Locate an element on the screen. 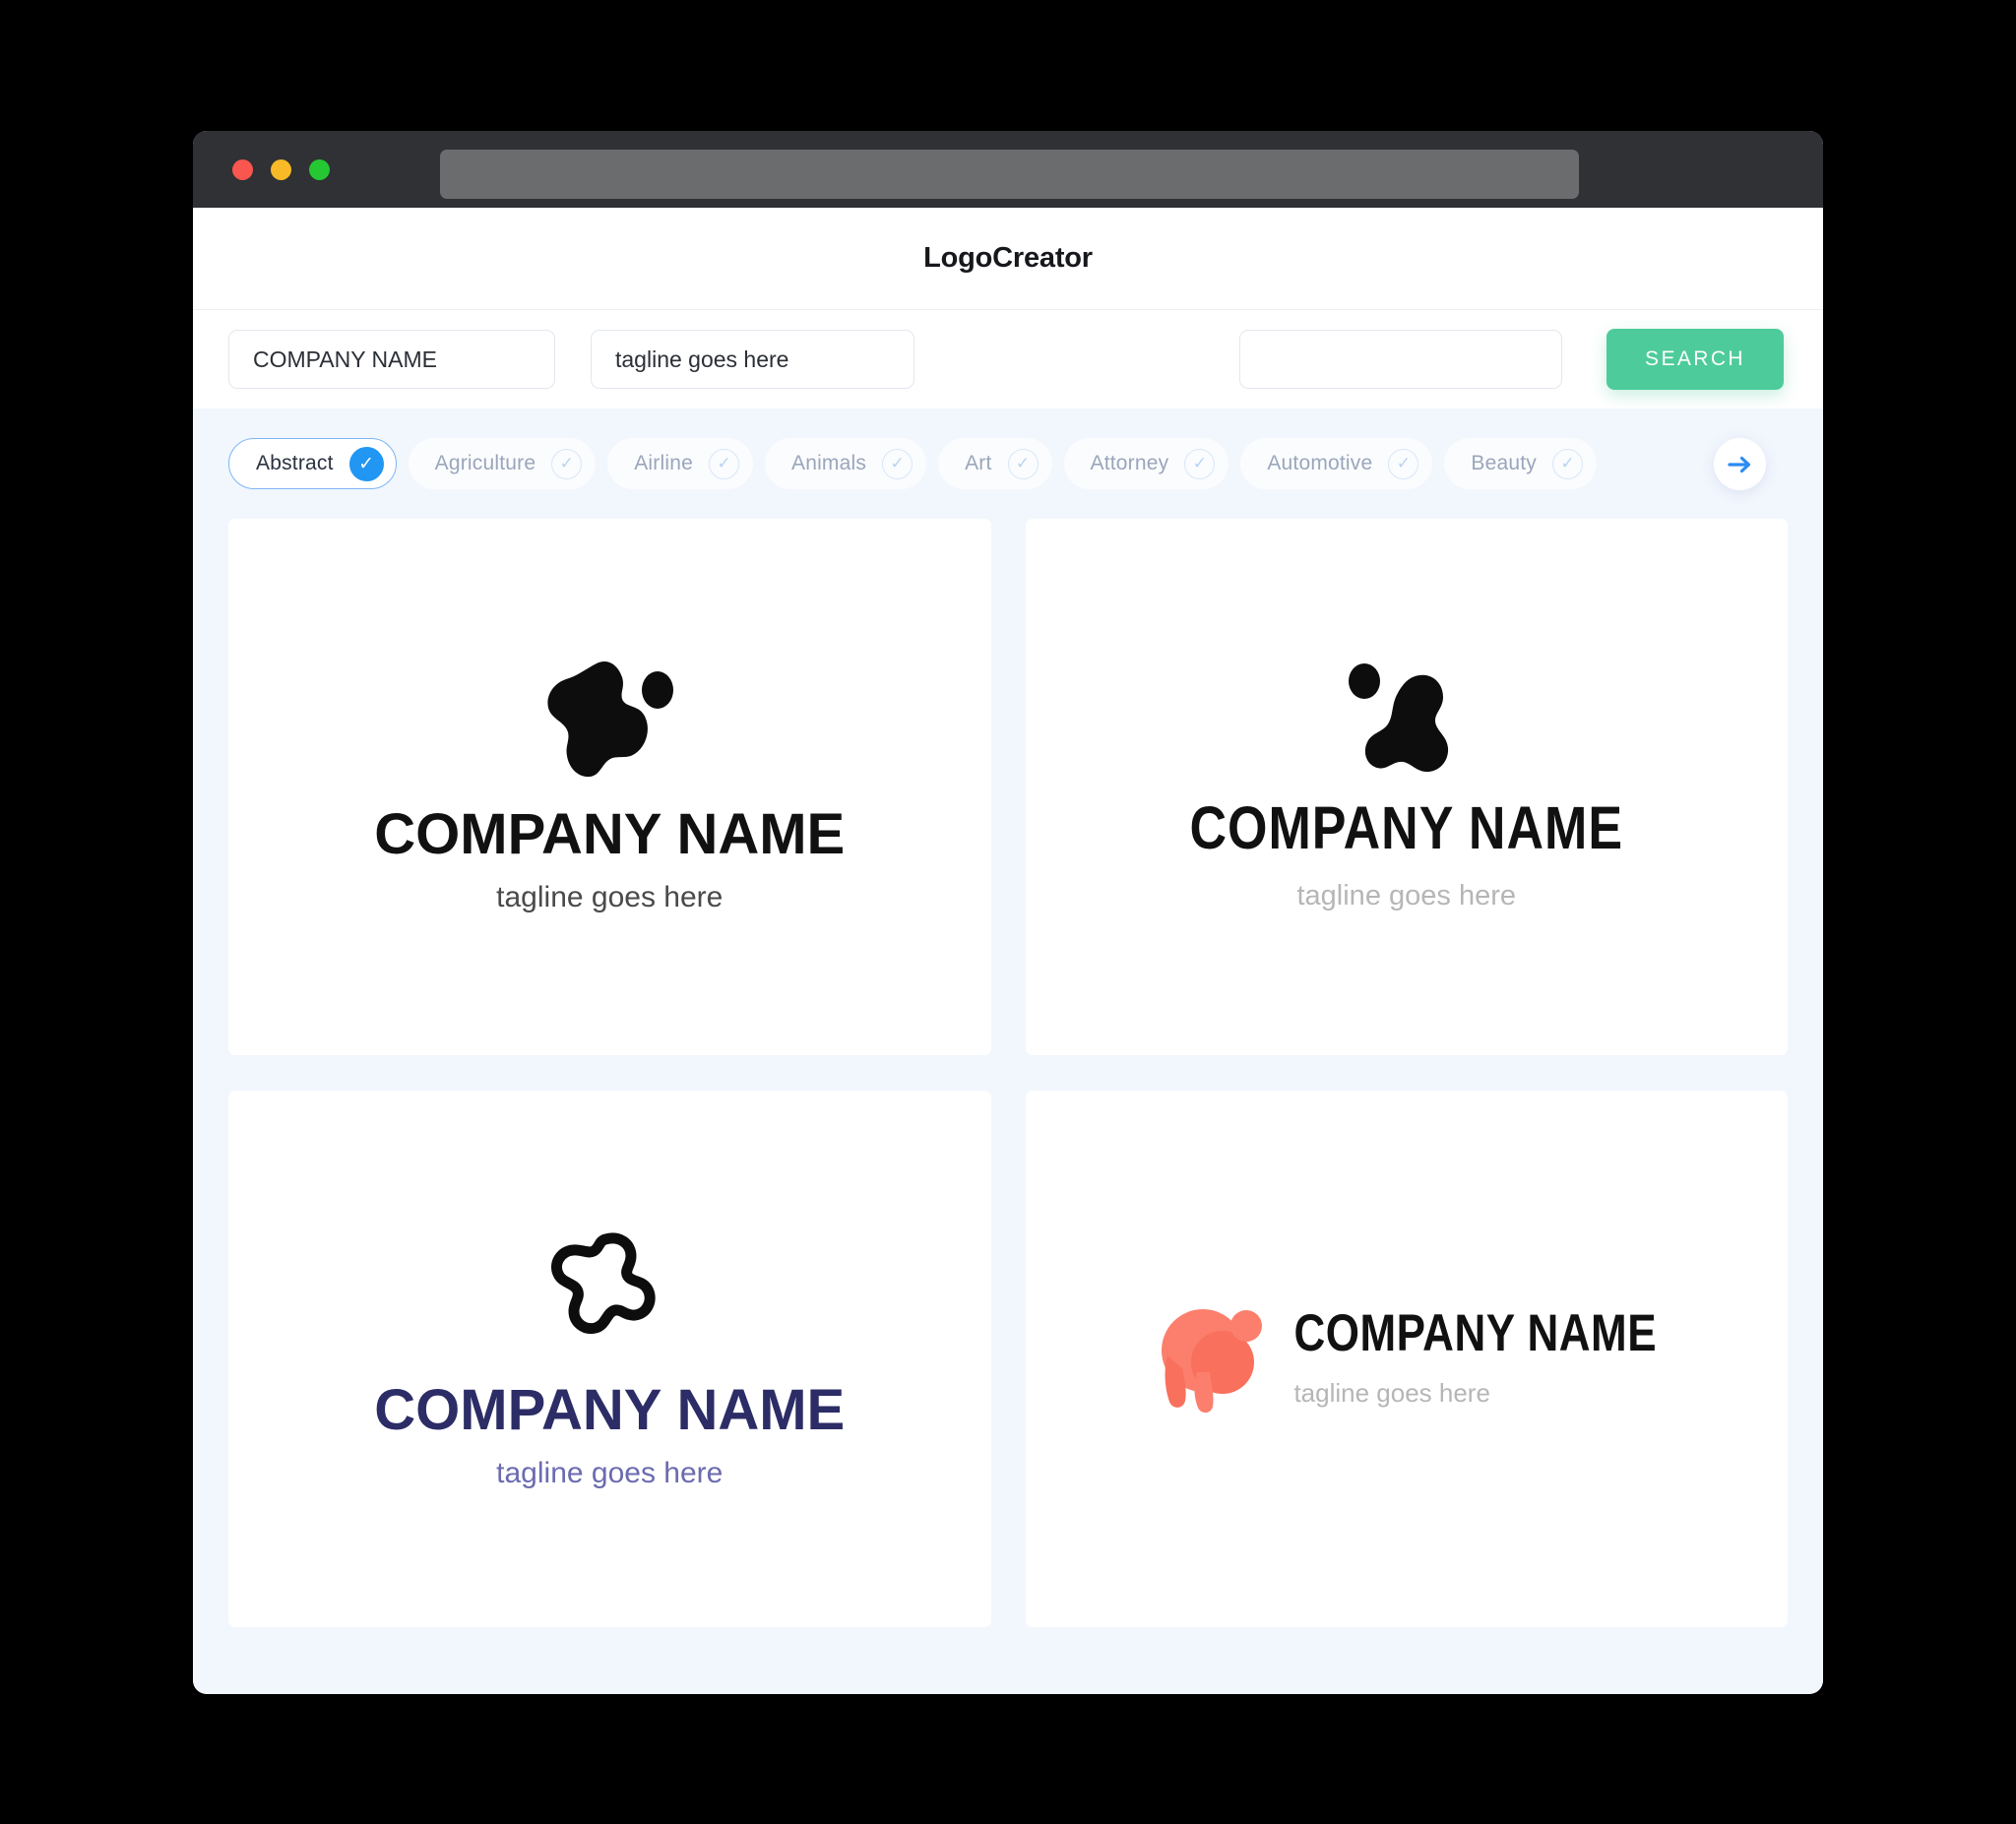  category-chip-label: Art is located at coordinates (978, 463).